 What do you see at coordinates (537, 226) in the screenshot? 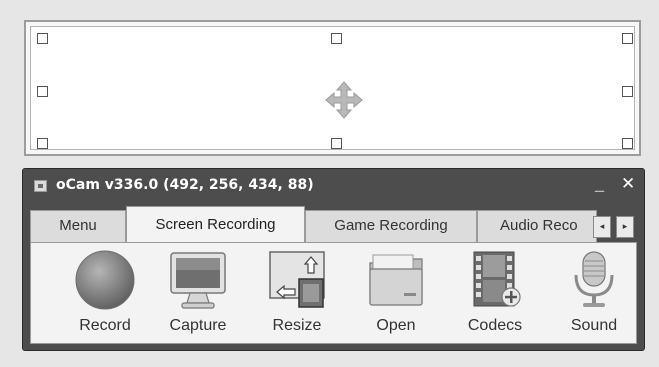
I see `tab-audio-recording: Audio Reco` at bounding box center [537, 226].